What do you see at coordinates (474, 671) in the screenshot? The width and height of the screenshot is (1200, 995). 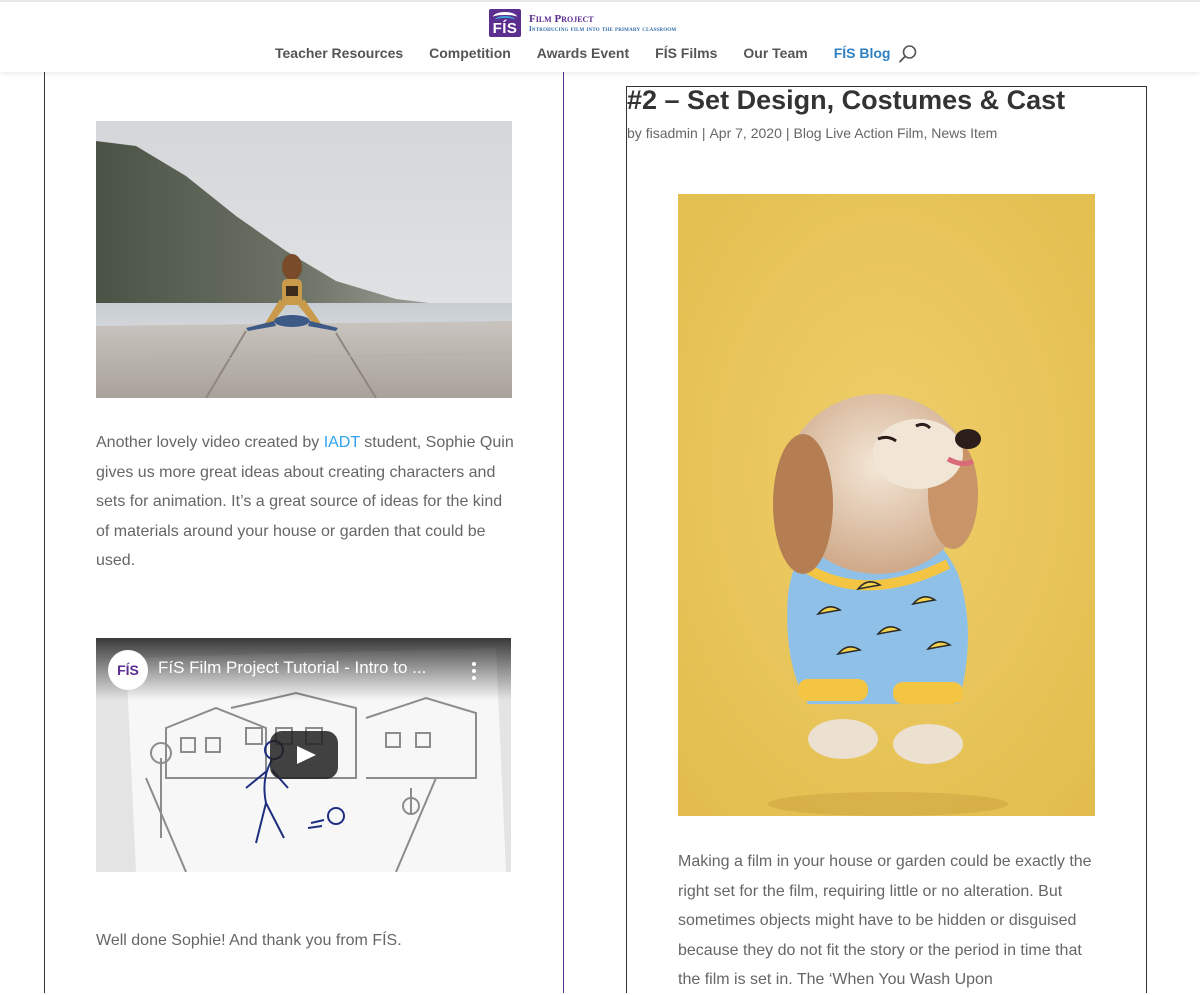 I see `more-vertical-icon` at bounding box center [474, 671].